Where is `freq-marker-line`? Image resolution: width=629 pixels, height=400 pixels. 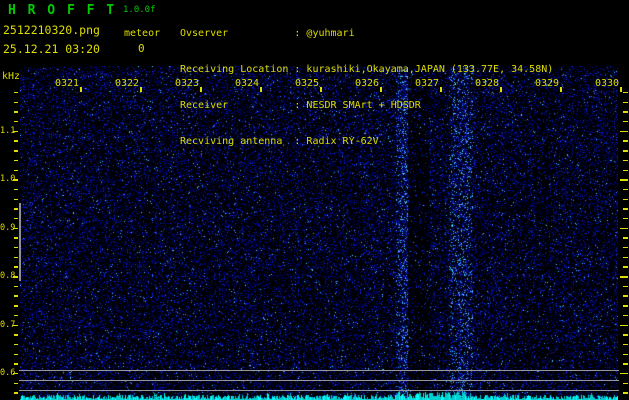
freq-marker-line is located at coordinates (20, 242).